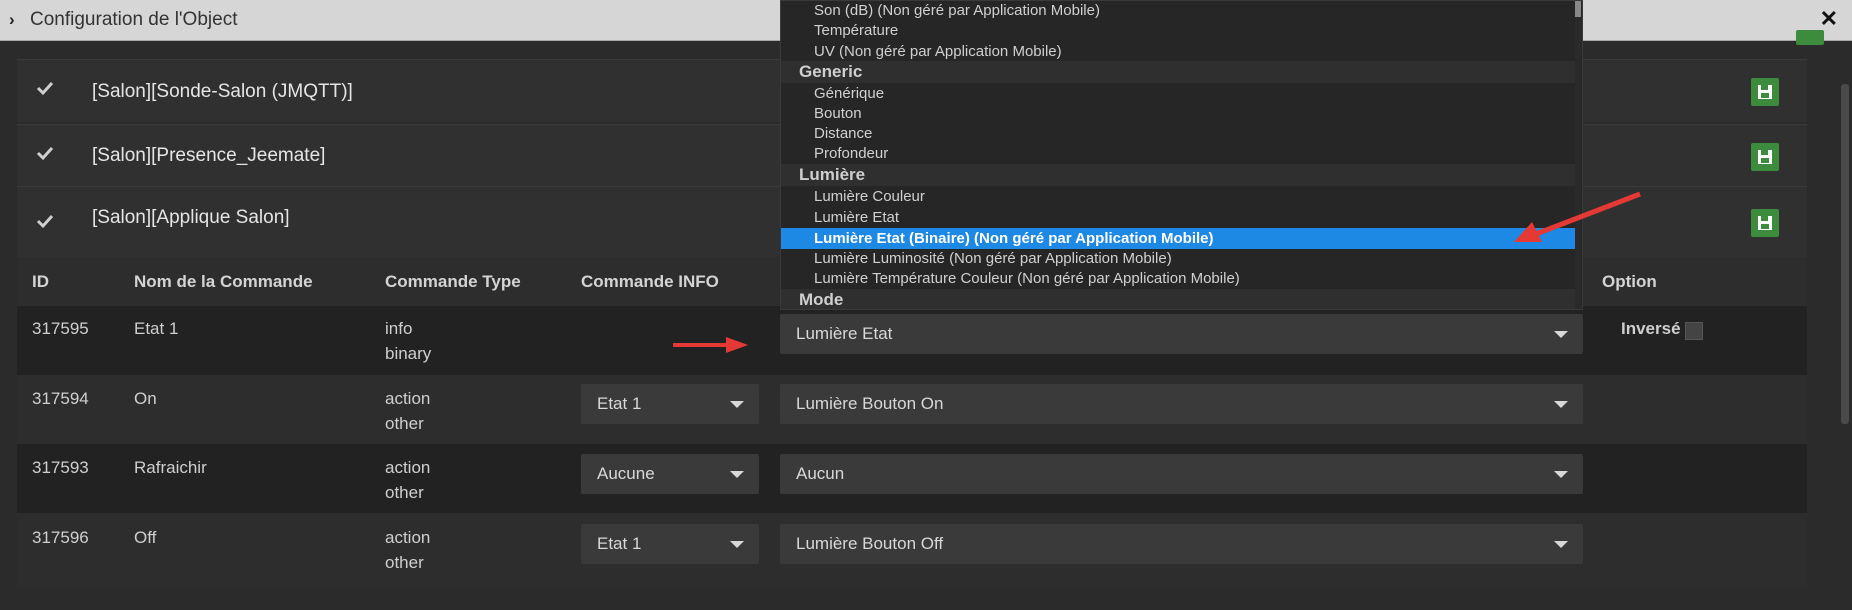 Image resolution: width=1852 pixels, height=610 pixels. Describe the element at coordinates (1845, 254) in the screenshot. I see `page-scrollbar-thumb` at that location.